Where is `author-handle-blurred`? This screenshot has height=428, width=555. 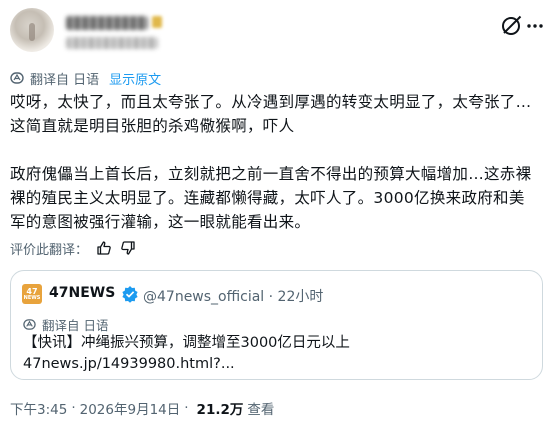
author-handle-blurred is located at coordinates (112, 43).